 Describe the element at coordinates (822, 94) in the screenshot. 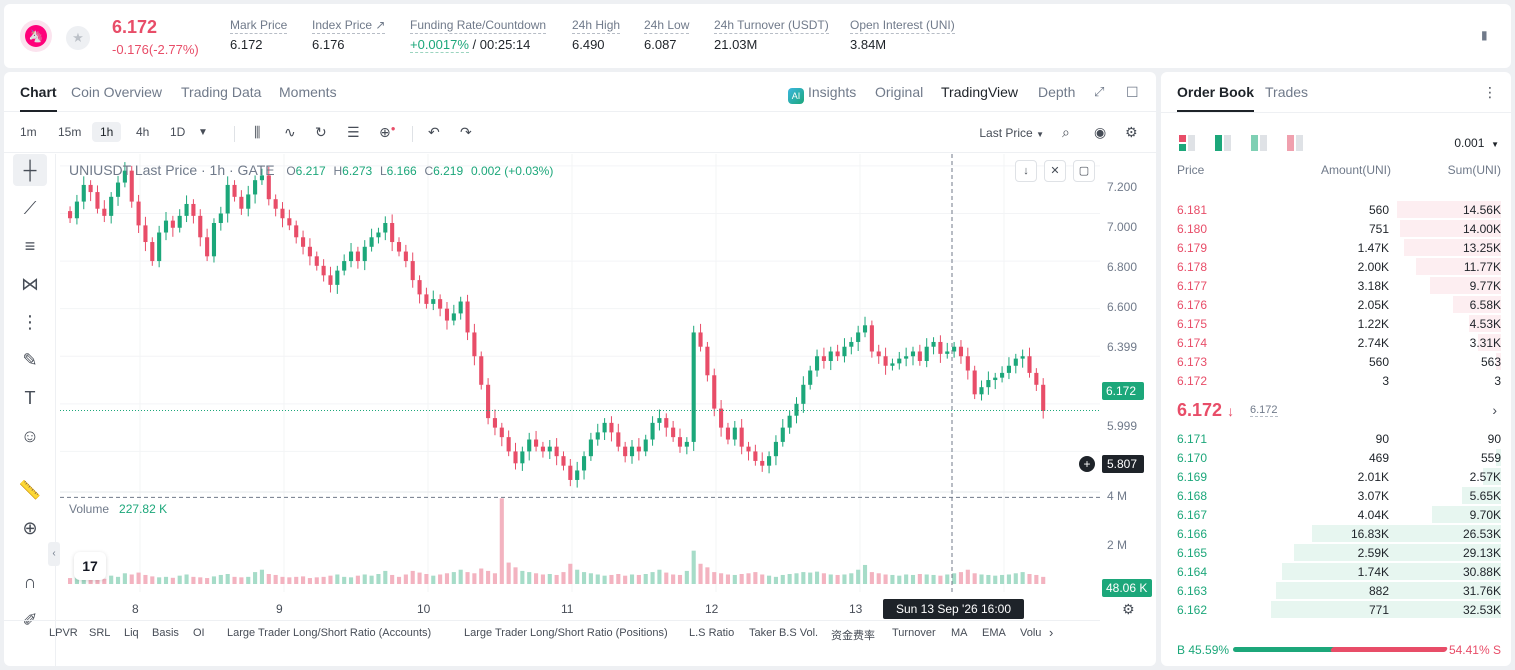

I see `insights-button: AI Insights` at that location.